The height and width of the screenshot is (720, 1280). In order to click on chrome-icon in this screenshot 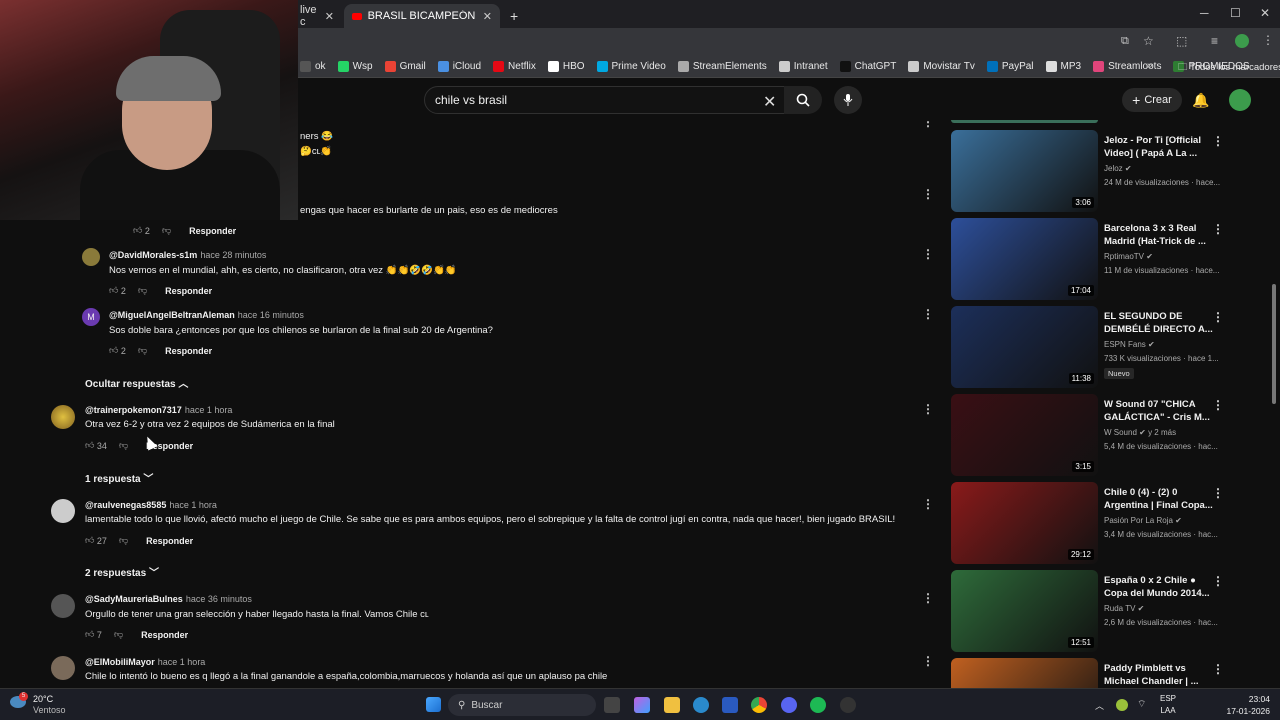, I will do `click(759, 705)`.